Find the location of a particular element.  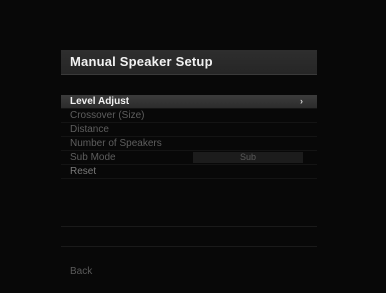

page-title: Manual Speaker Setup is located at coordinates (141, 61).